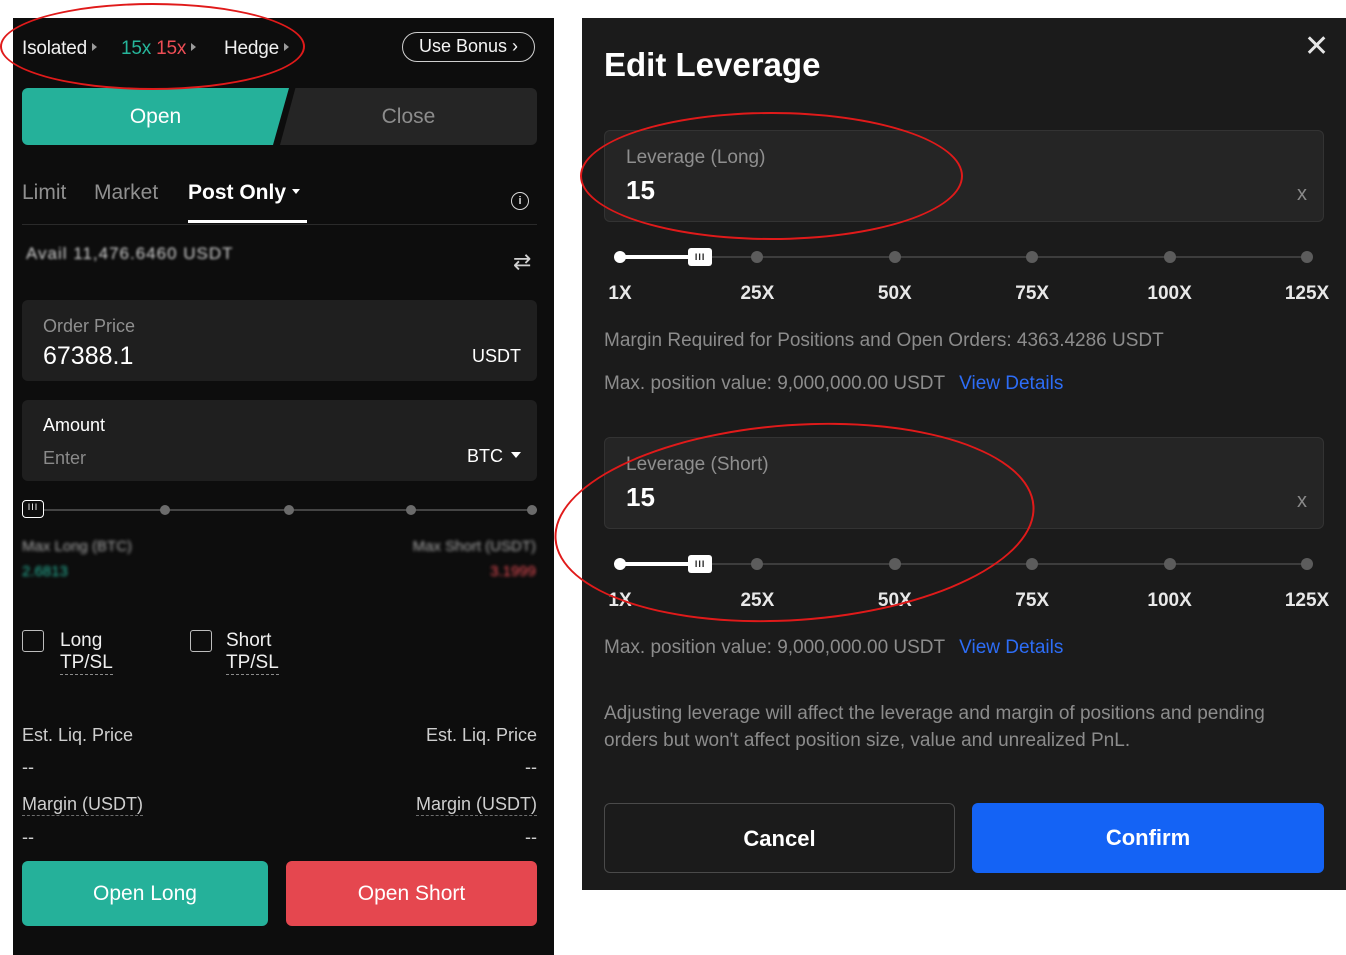 The height and width of the screenshot is (955, 1346). I want to click on leverage-short-label: Leverage (Short), so click(697, 464).